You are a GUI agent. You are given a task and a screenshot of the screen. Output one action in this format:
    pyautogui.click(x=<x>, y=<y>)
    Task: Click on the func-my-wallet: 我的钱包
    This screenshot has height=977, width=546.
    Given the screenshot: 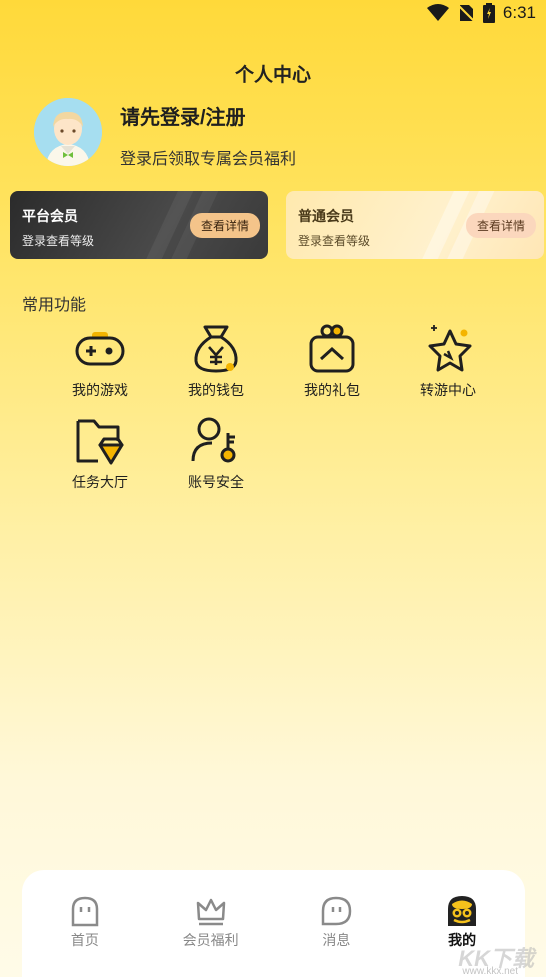 What is the action you would take?
    pyautogui.click(x=216, y=365)
    